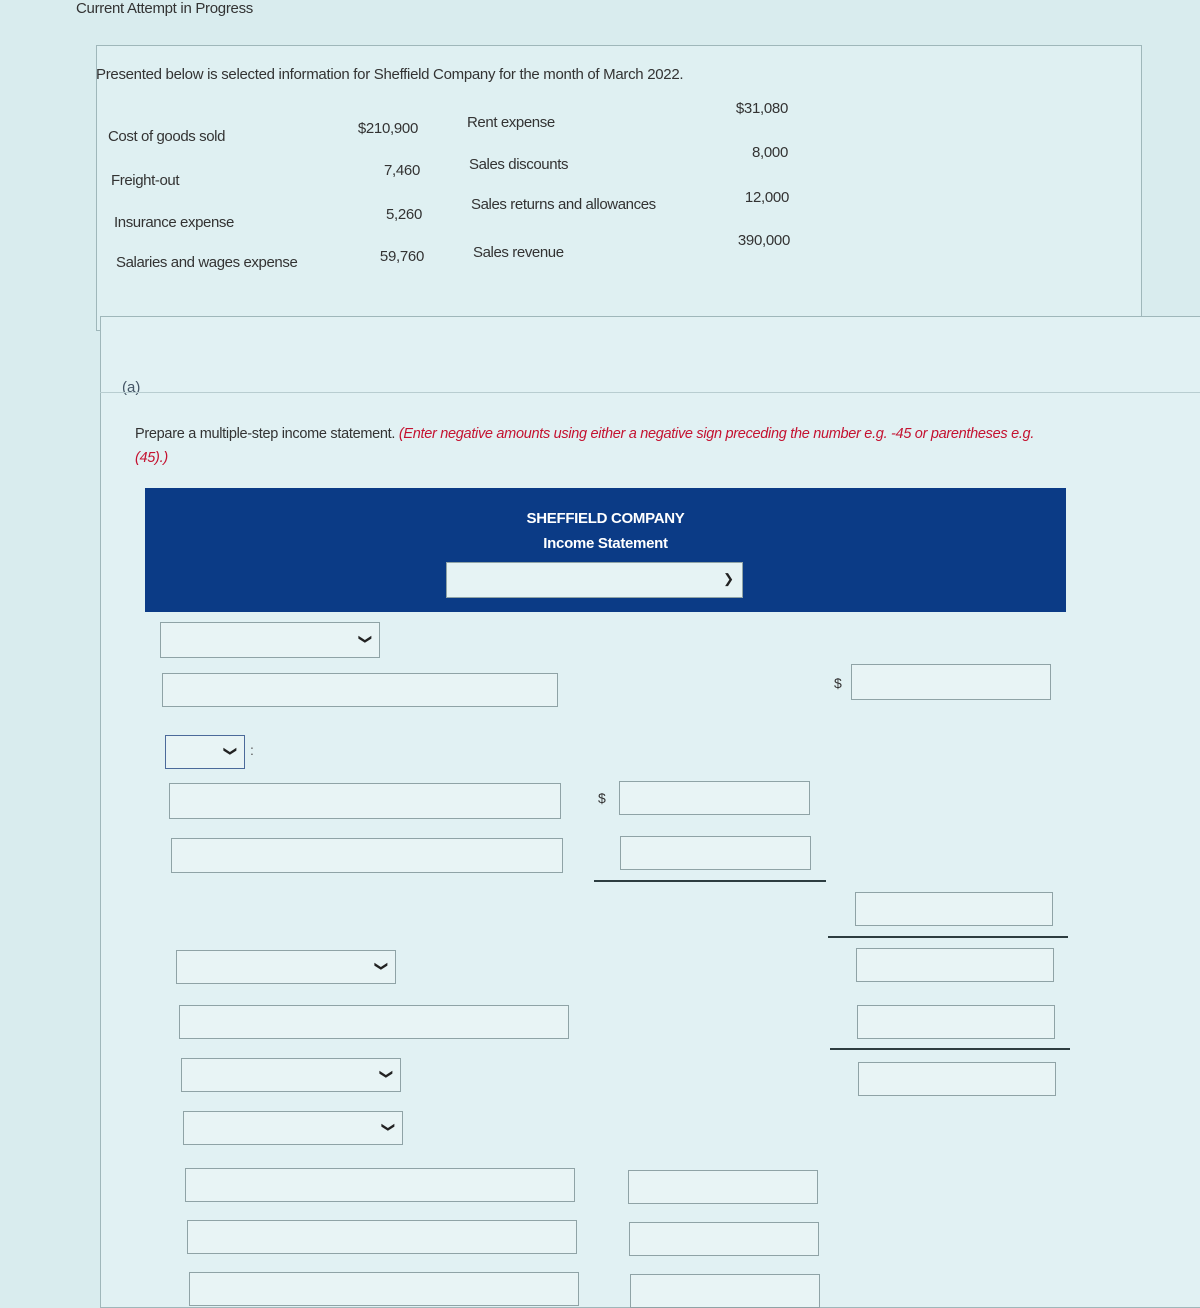 This screenshot has width=1200, height=1308. I want to click on attempt-status: Current Attempt in Progress, so click(164, 8).